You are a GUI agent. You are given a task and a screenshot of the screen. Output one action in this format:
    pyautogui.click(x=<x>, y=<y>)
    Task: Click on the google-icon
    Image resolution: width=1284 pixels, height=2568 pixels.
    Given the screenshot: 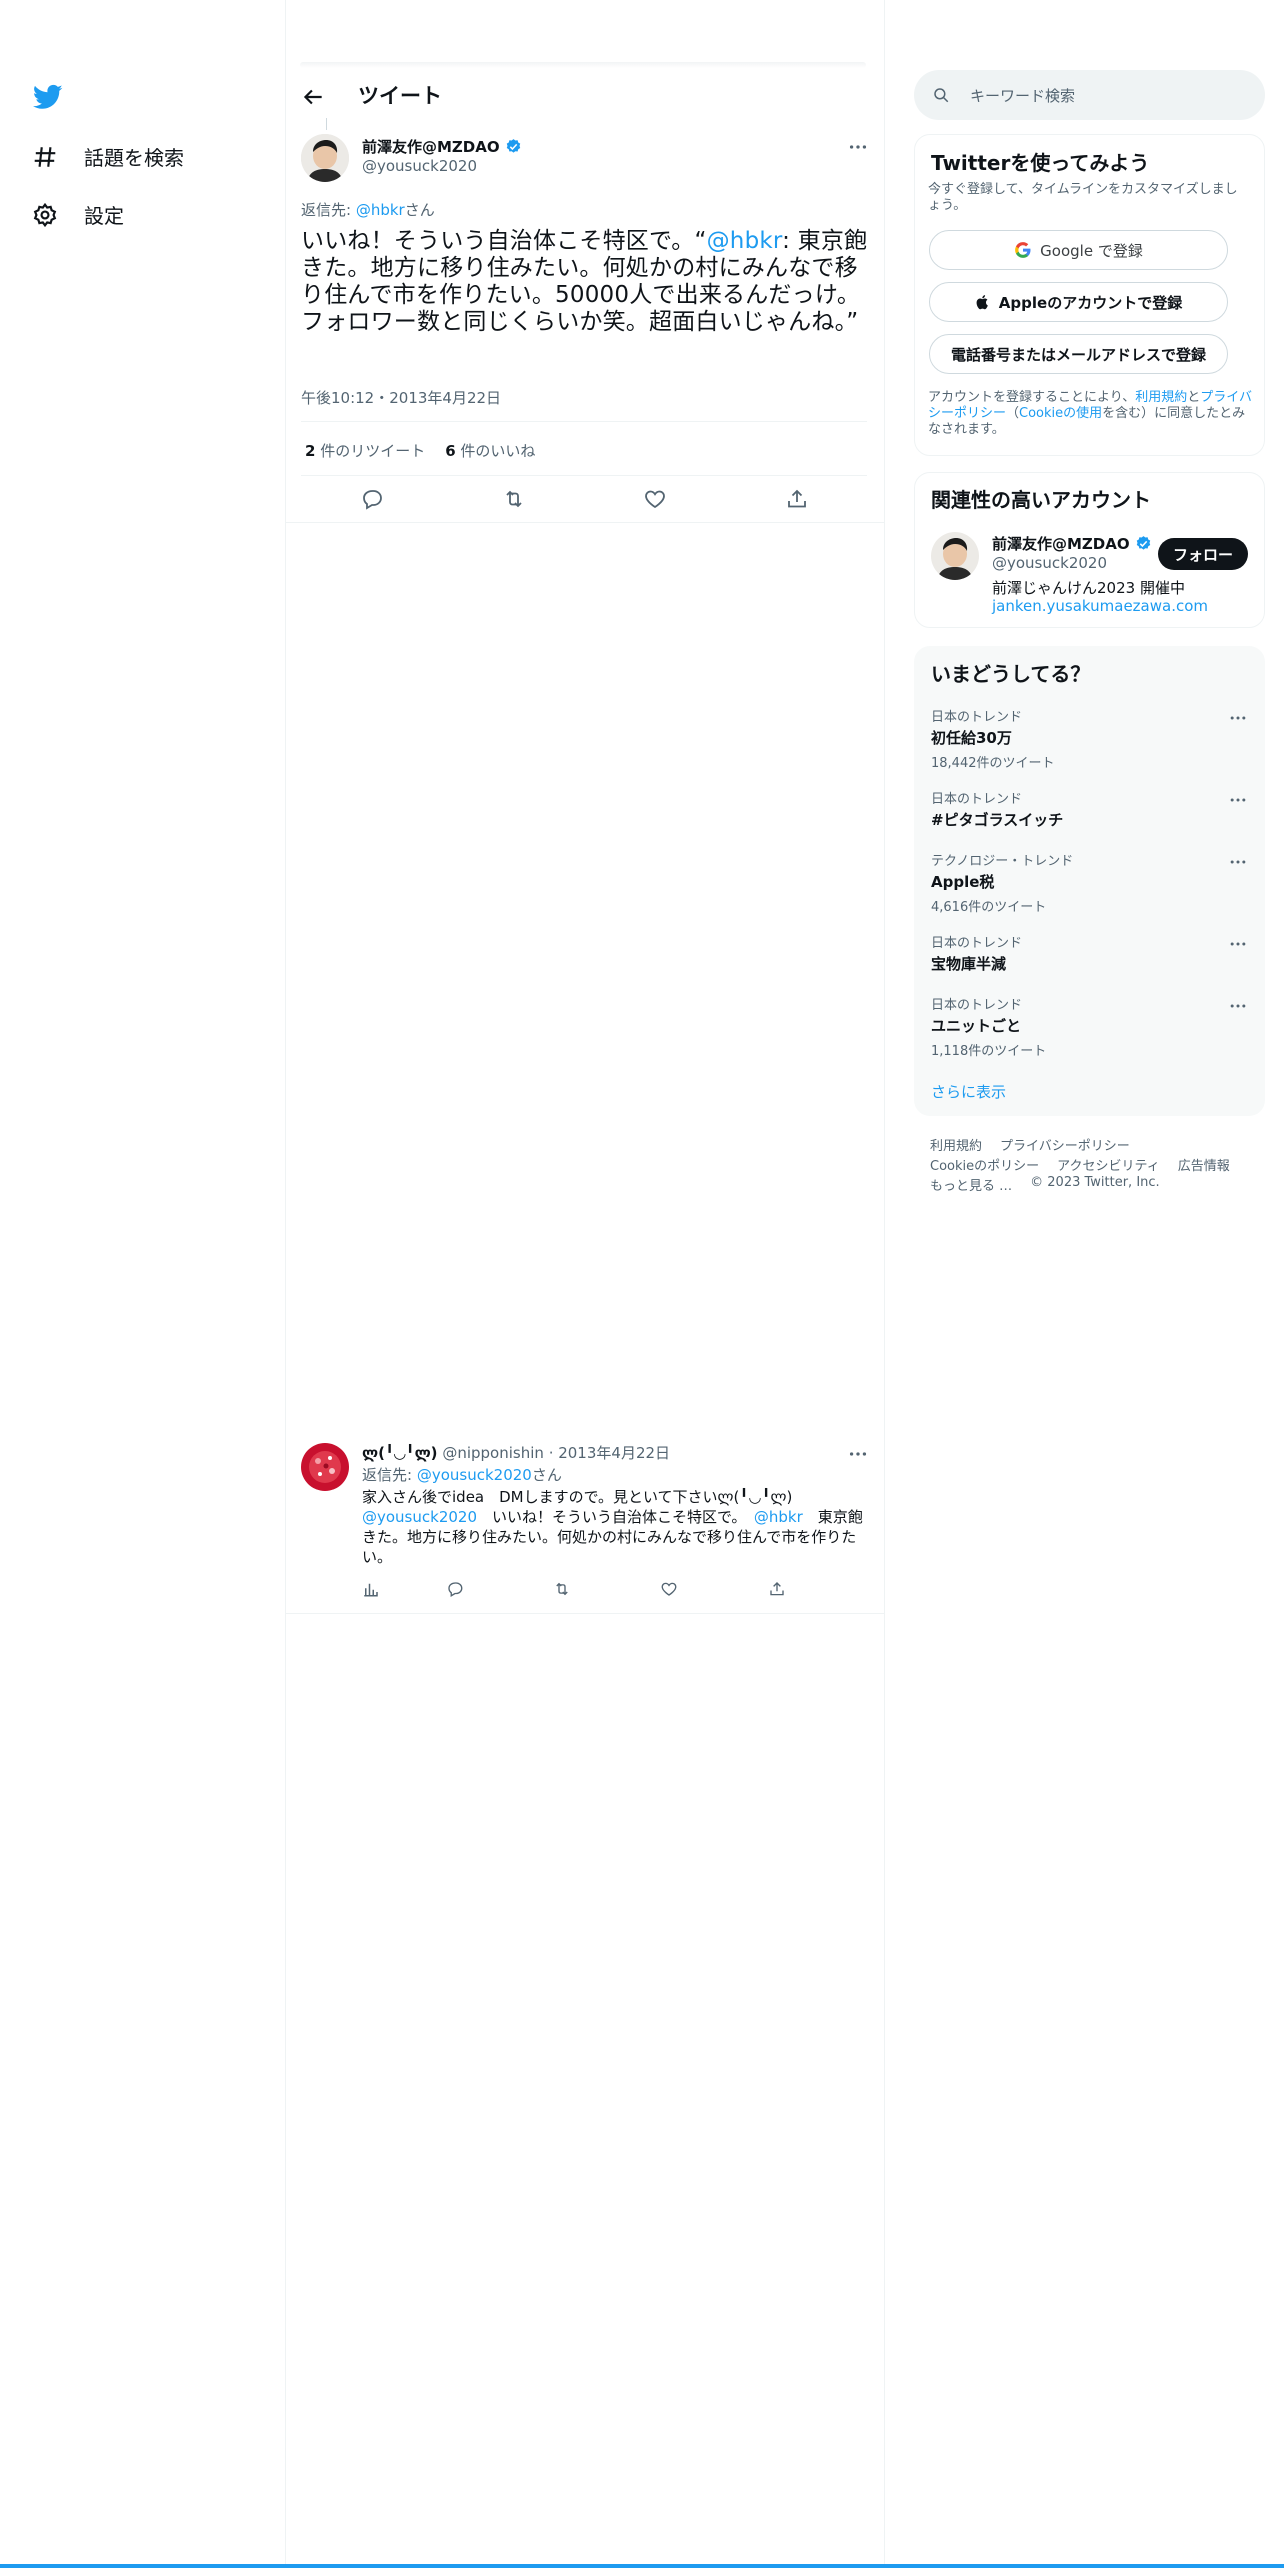 What is the action you would take?
    pyautogui.click(x=1023, y=250)
    